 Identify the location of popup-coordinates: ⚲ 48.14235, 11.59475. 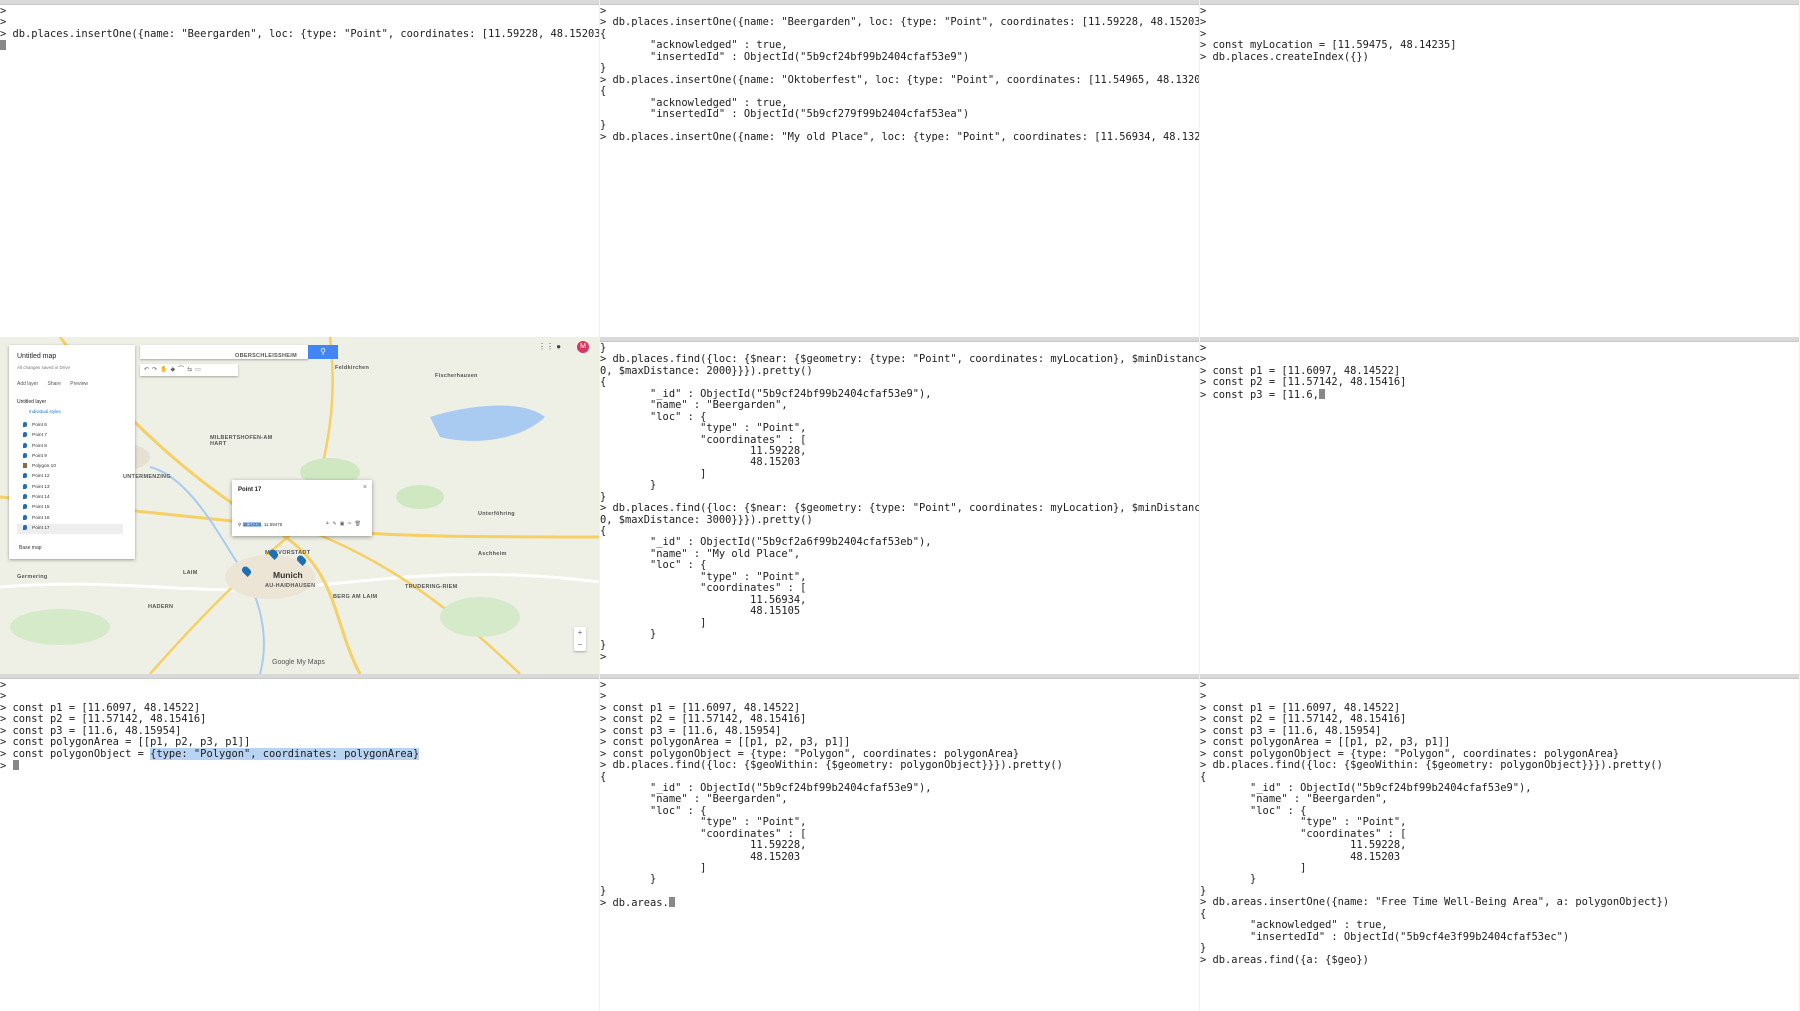
(260, 525).